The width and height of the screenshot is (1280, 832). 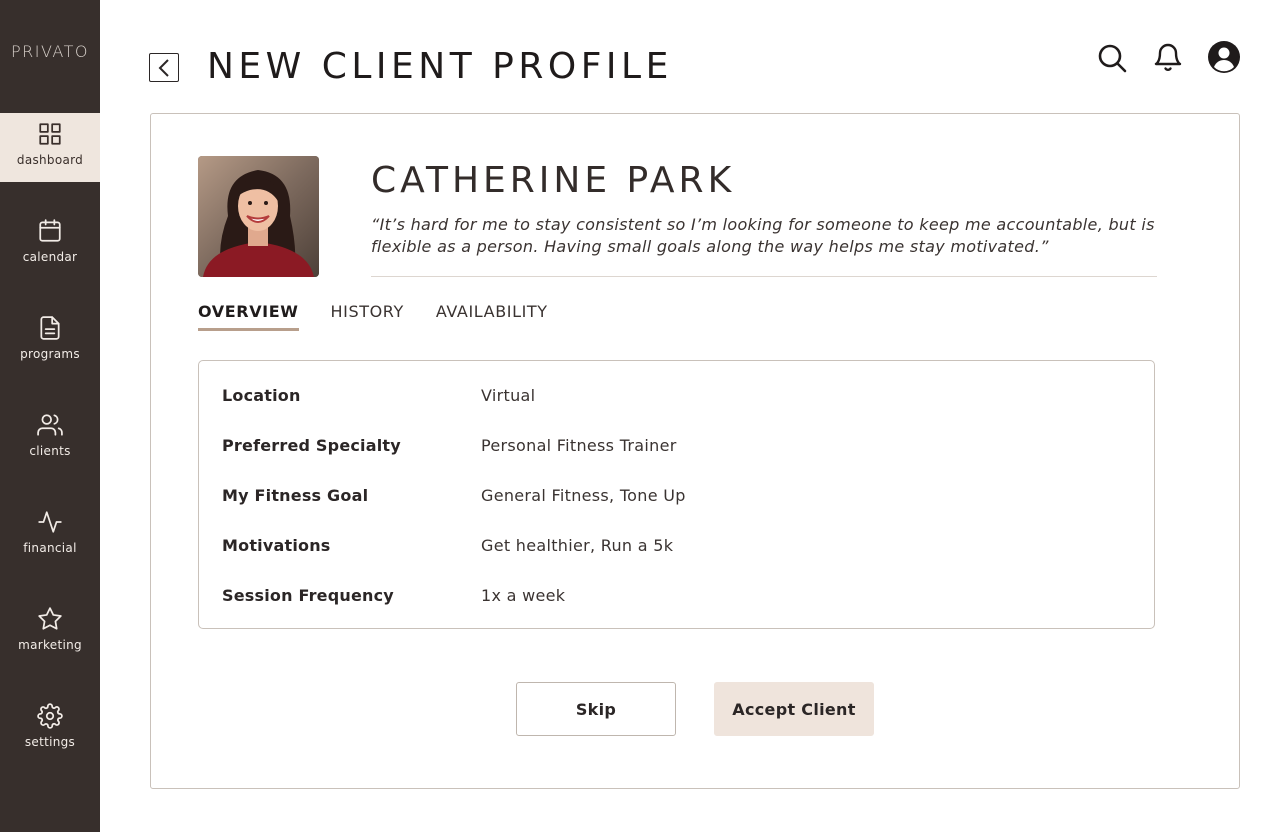 I want to click on sidebar-item-label: programs, so click(x=50, y=354).